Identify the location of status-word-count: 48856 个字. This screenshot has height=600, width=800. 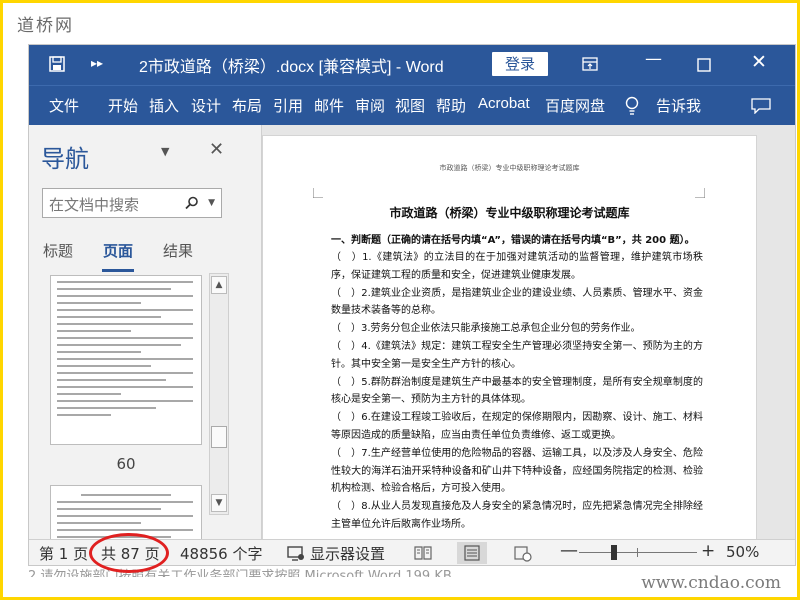
(221, 553).